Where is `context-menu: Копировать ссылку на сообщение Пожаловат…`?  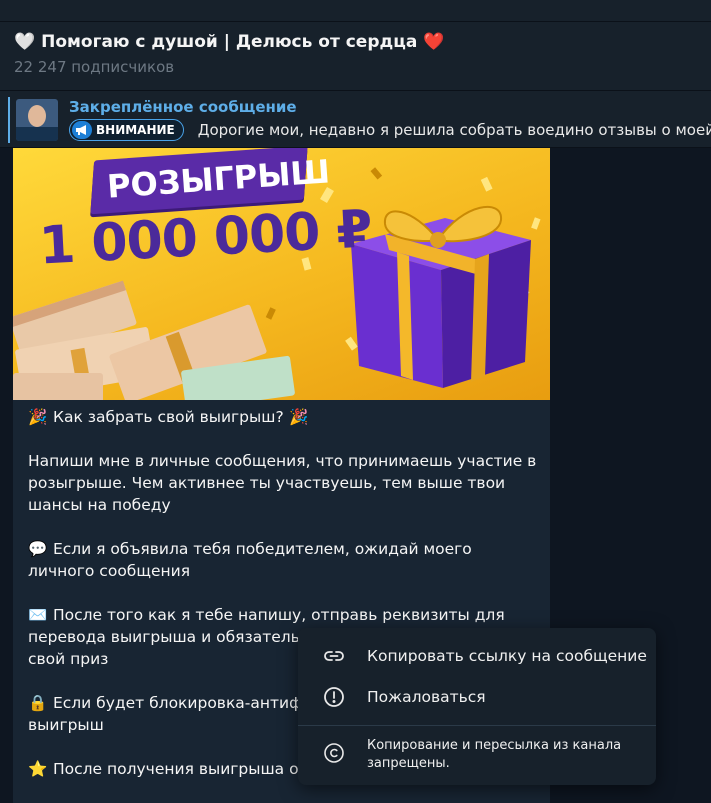 context-menu: Копировать ссылку на сообщение Пожаловат… is located at coordinates (477, 706).